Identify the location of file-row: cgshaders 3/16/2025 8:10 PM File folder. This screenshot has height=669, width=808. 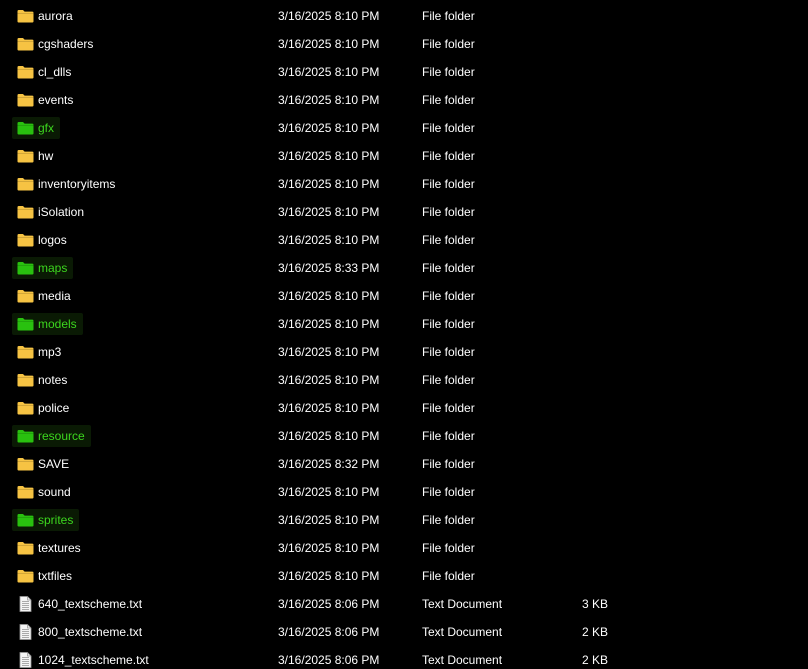
(404, 44).